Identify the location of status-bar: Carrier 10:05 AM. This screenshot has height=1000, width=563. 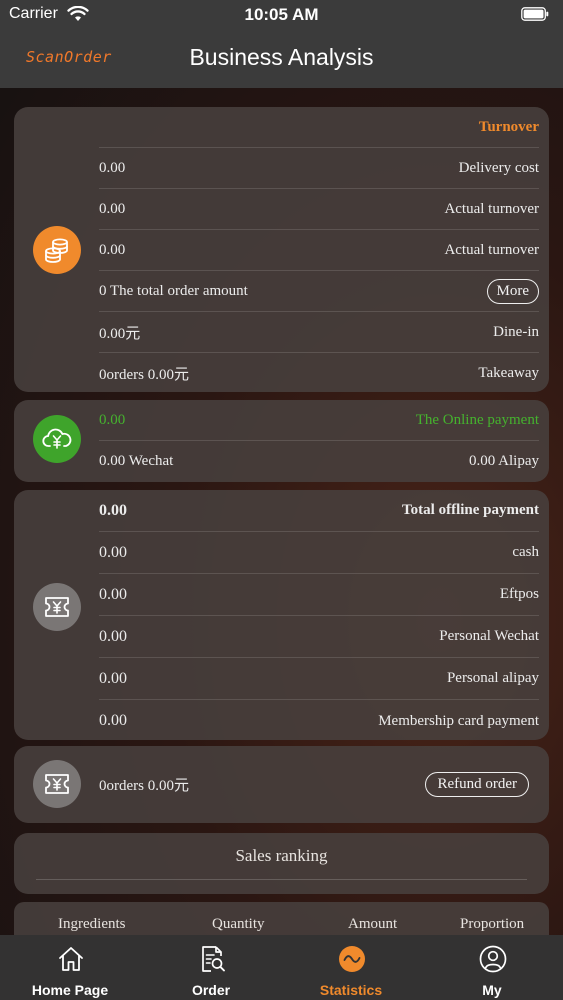
(281, 15).